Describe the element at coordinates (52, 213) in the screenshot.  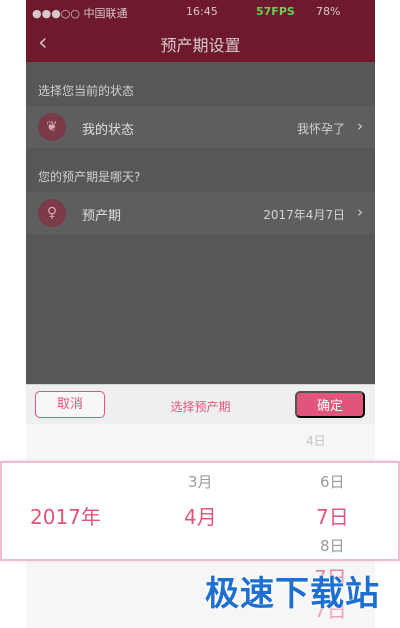
I see `pregnant-icon: ♀` at that location.